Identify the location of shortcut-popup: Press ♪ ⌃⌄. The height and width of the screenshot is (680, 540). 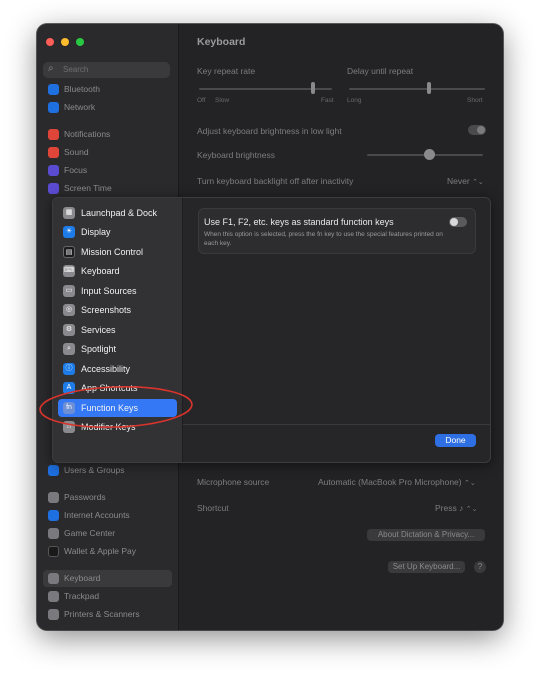
(456, 508).